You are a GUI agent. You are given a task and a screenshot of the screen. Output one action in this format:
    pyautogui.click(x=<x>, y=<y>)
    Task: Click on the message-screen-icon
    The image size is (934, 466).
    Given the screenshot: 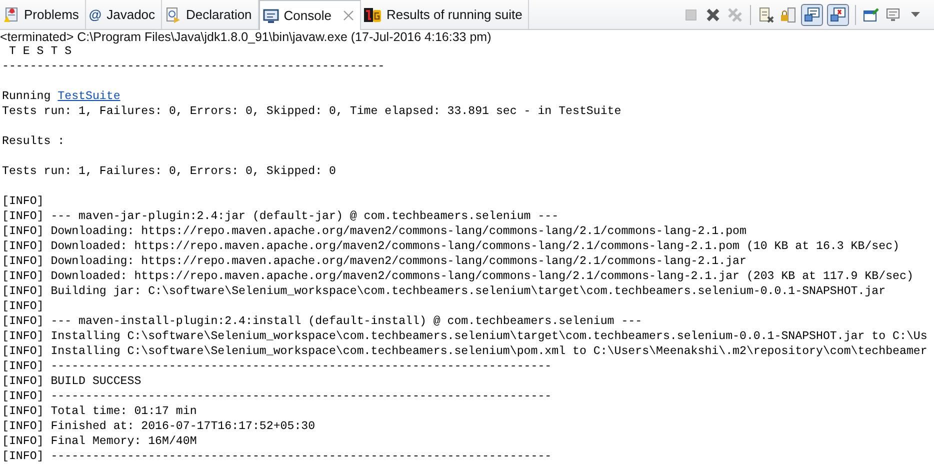 What is the action you would take?
    pyautogui.click(x=812, y=14)
    